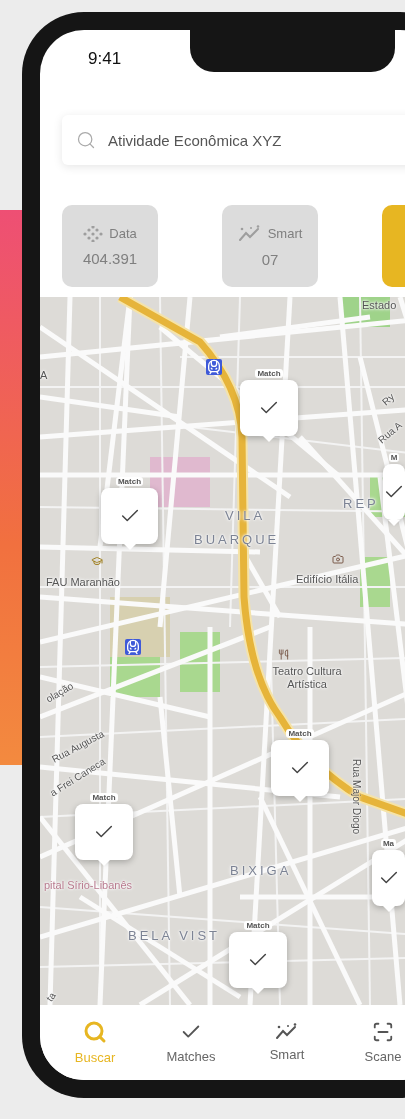 This screenshot has height=1119, width=405. What do you see at coordinates (105, 59) in the screenshot?
I see `status-time: 9:41` at bounding box center [105, 59].